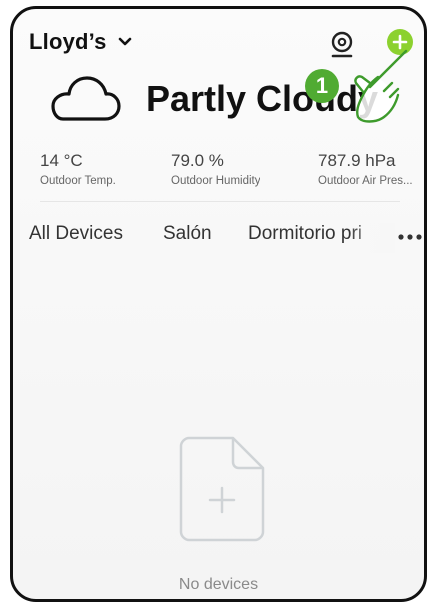  What do you see at coordinates (410, 237) in the screenshot?
I see `more-icon` at bounding box center [410, 237].